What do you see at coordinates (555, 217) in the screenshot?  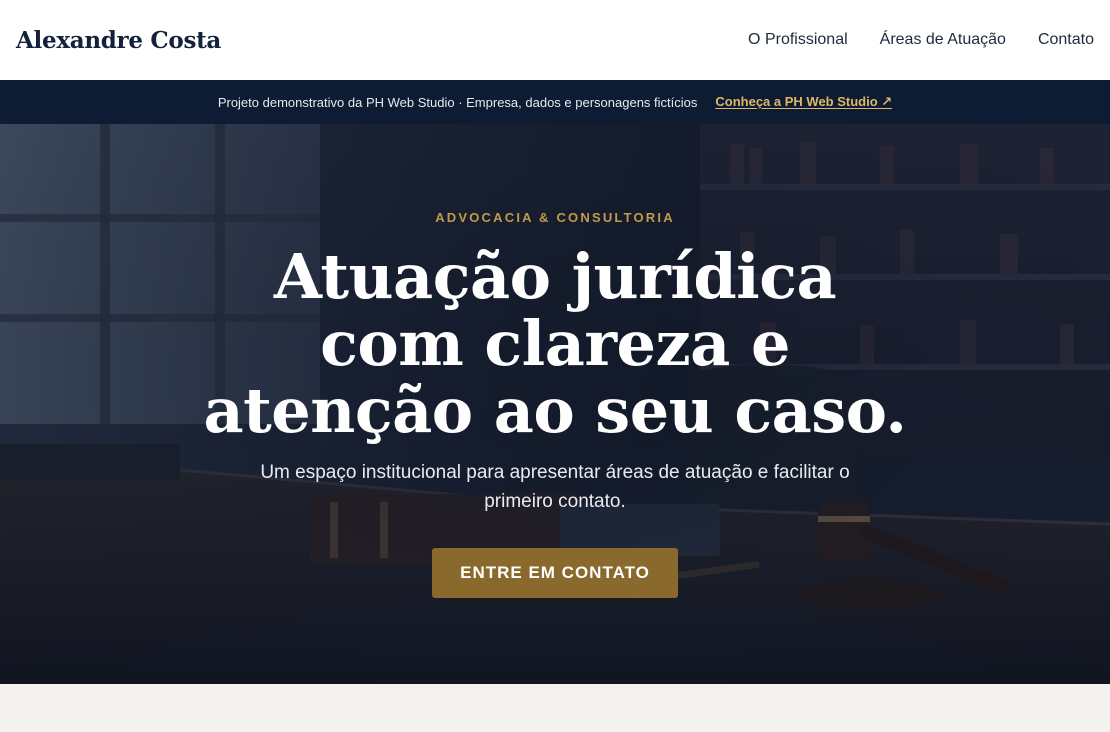 I see `hero-eyebrow: ADVOCACIA & CONSULTORIA` at bounding box center [555, 217].